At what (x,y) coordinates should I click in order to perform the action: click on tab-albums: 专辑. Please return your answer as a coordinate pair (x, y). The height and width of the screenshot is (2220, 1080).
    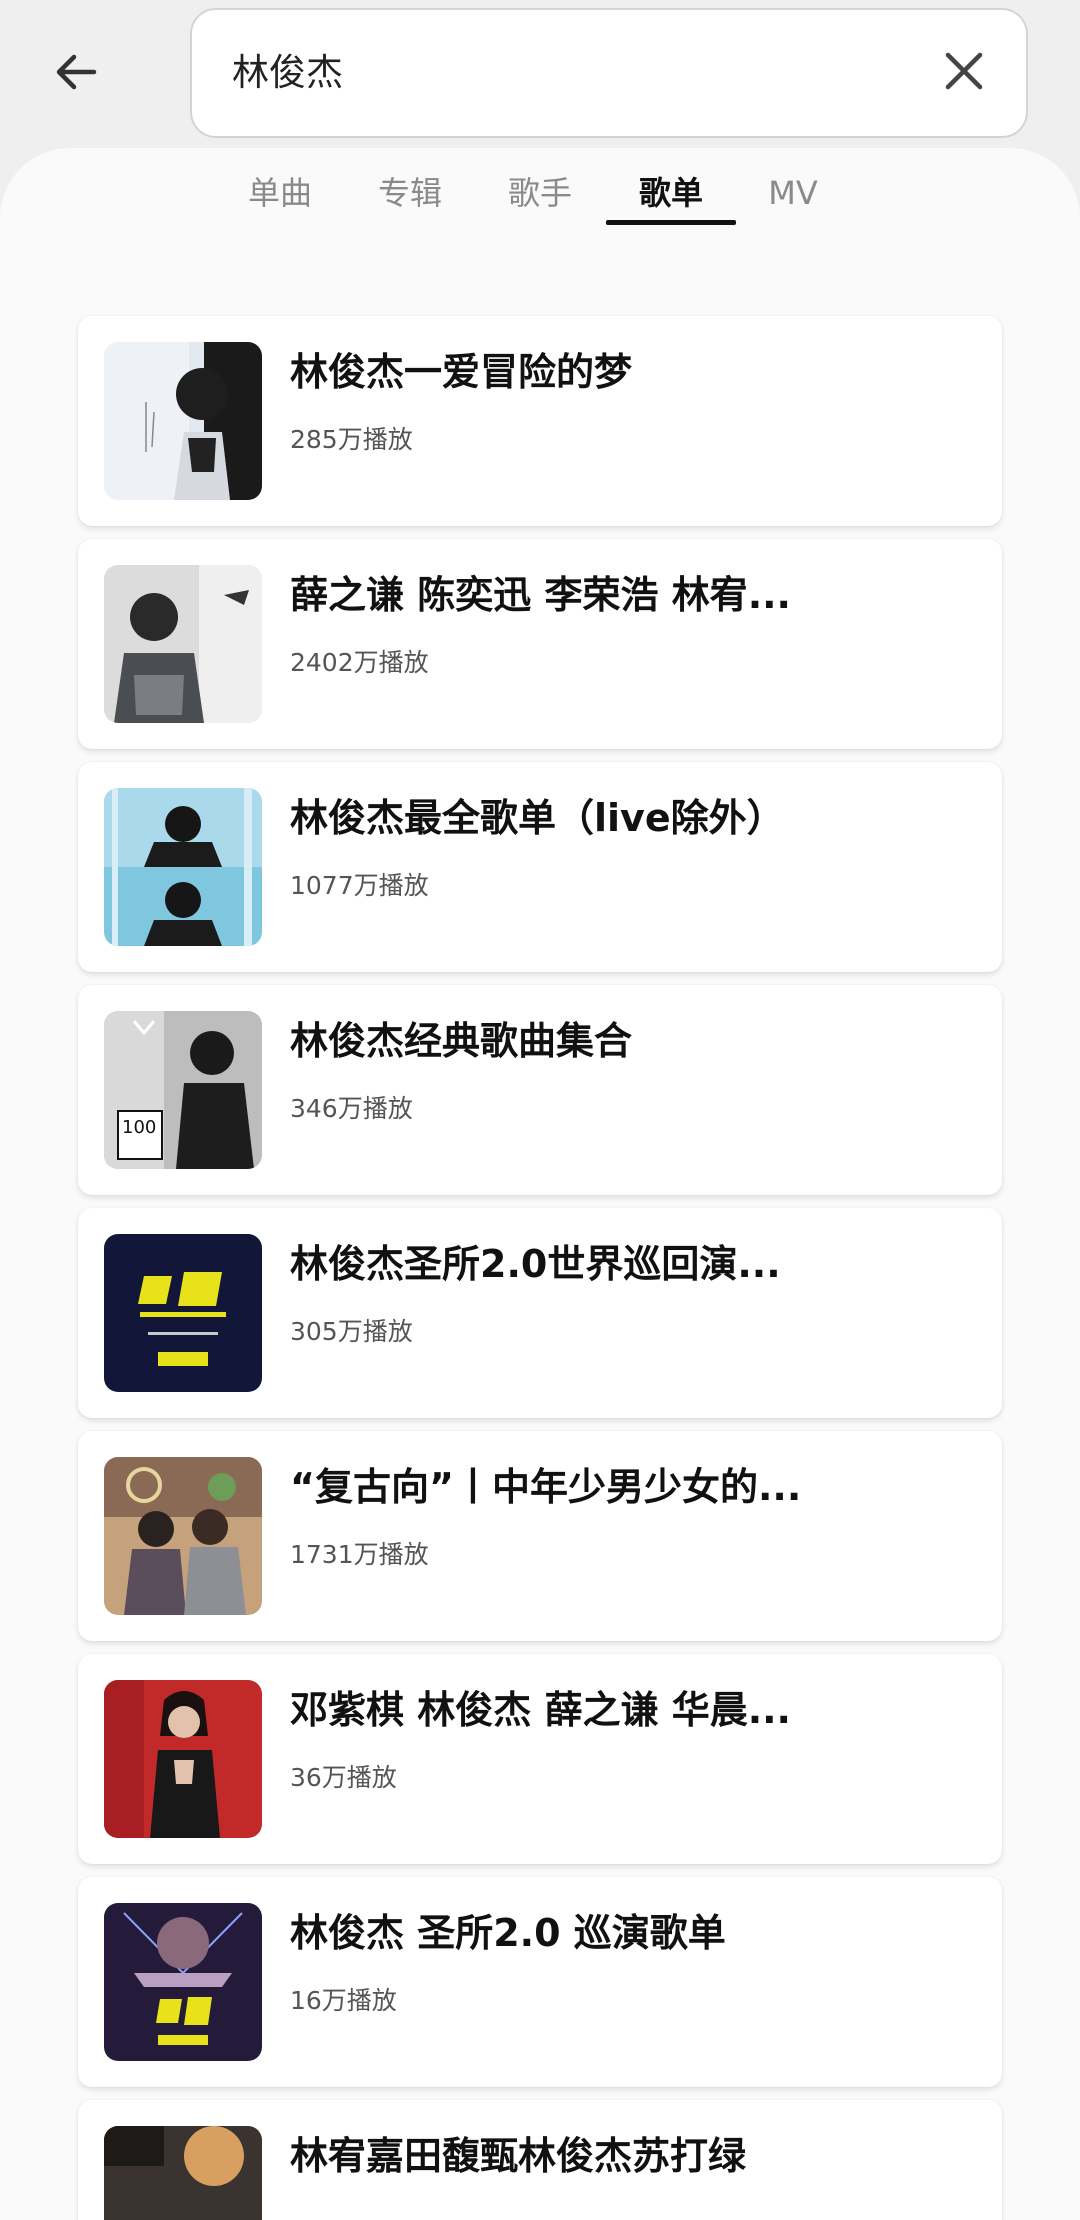
    Looking at the image, I should click on (410, 193).